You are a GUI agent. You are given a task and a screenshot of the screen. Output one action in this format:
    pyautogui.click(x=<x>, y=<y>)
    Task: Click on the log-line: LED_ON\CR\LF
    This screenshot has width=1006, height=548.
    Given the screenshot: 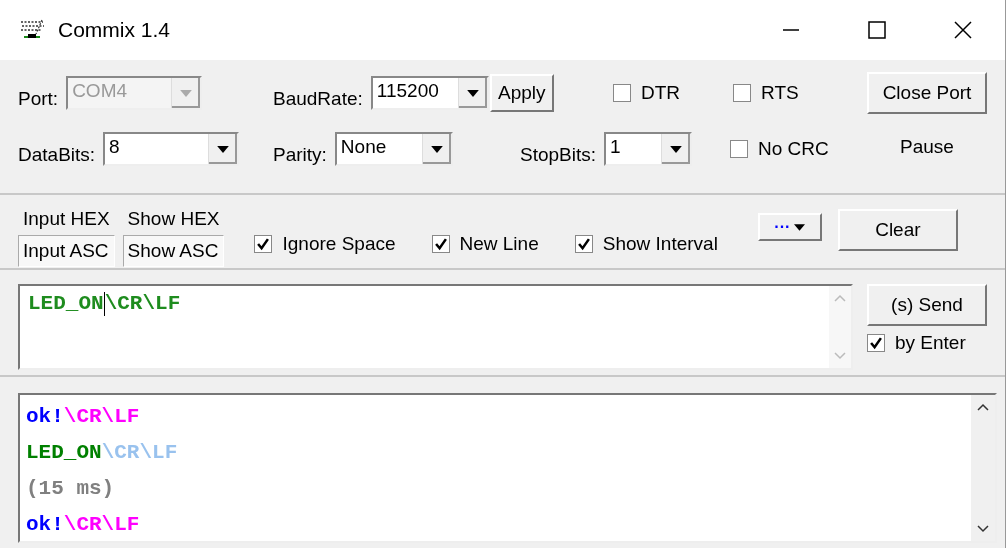 What is the action you would take?
    pyautogui.click(x=102, y=453)
    